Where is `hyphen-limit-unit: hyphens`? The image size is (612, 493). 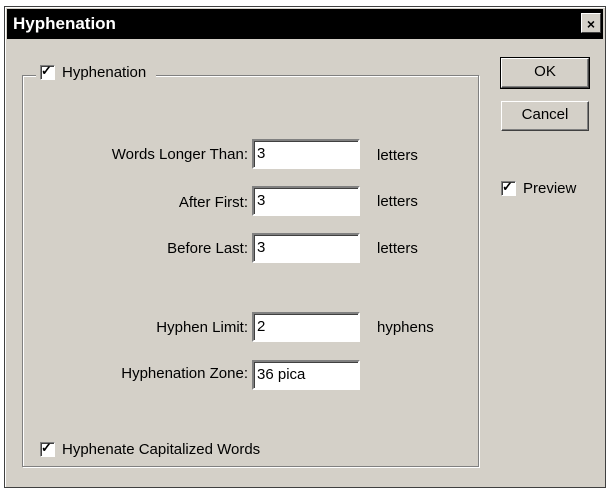 hyphen-limit-unit: hyphens is located at coordinates (405, 327).